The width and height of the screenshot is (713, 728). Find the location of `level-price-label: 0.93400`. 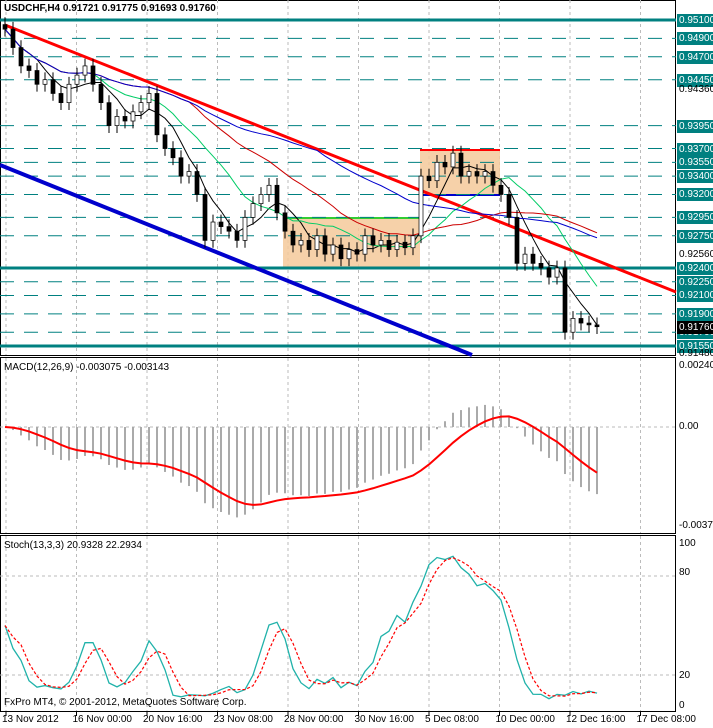

level-price-label: 0.93400 is located at coordinates (695, 177).